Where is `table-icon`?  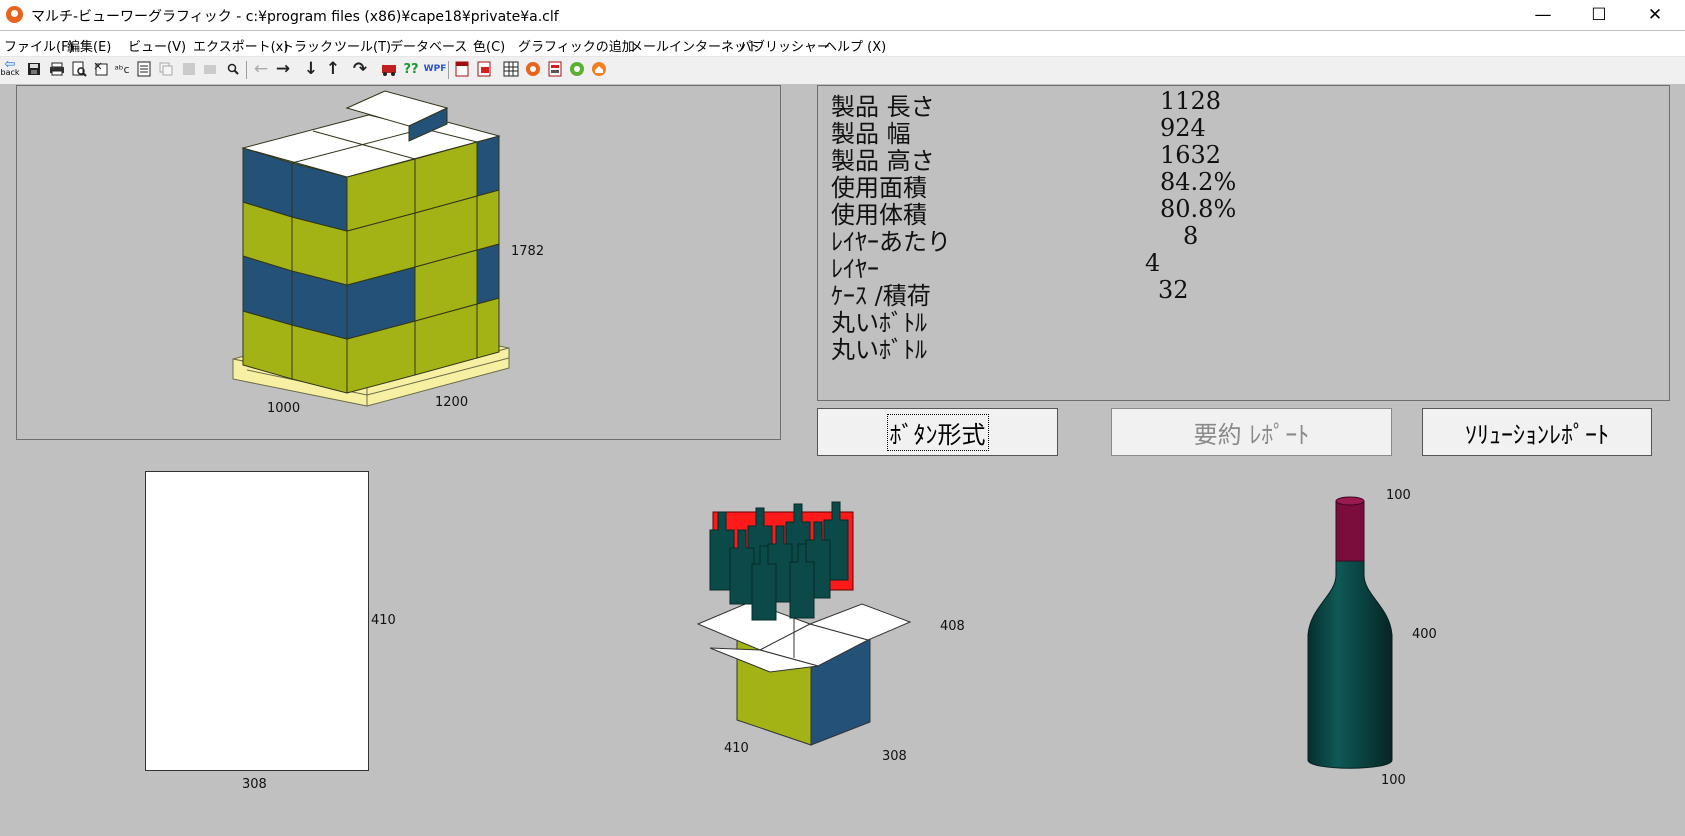
table-icon is located at coordinates (511, 69).